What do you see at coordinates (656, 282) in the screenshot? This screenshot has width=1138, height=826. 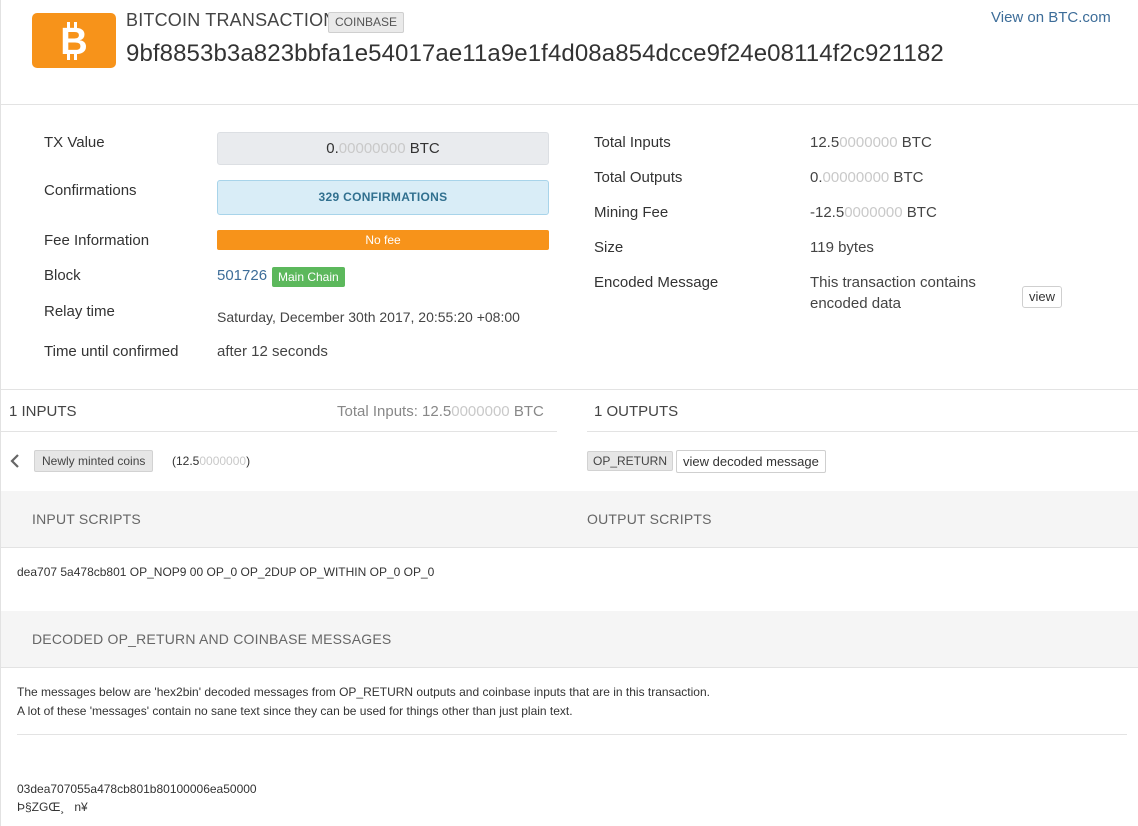 I see `encoded-message-label: Encoded Message` at bounding box center [656, 282].